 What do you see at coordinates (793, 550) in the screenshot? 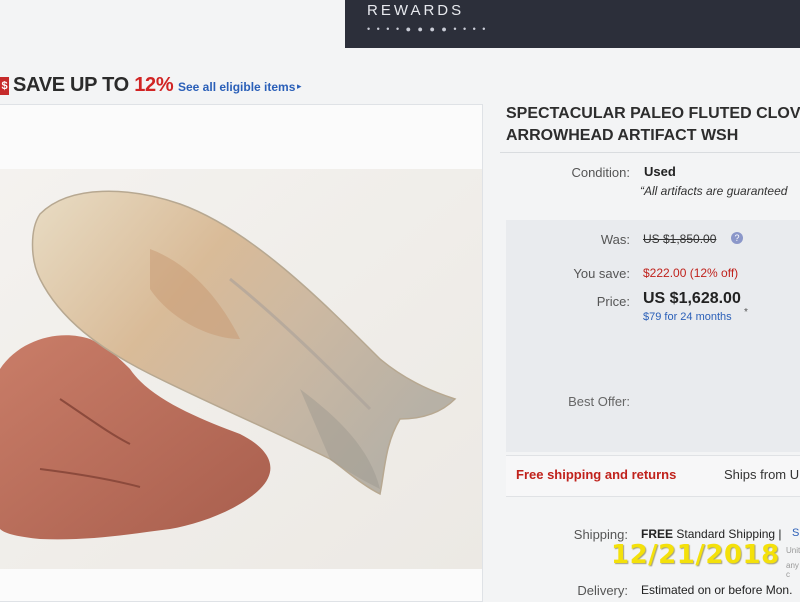
I see `shipping-faint-line-1: Unite` at bounding box center [793, 550].